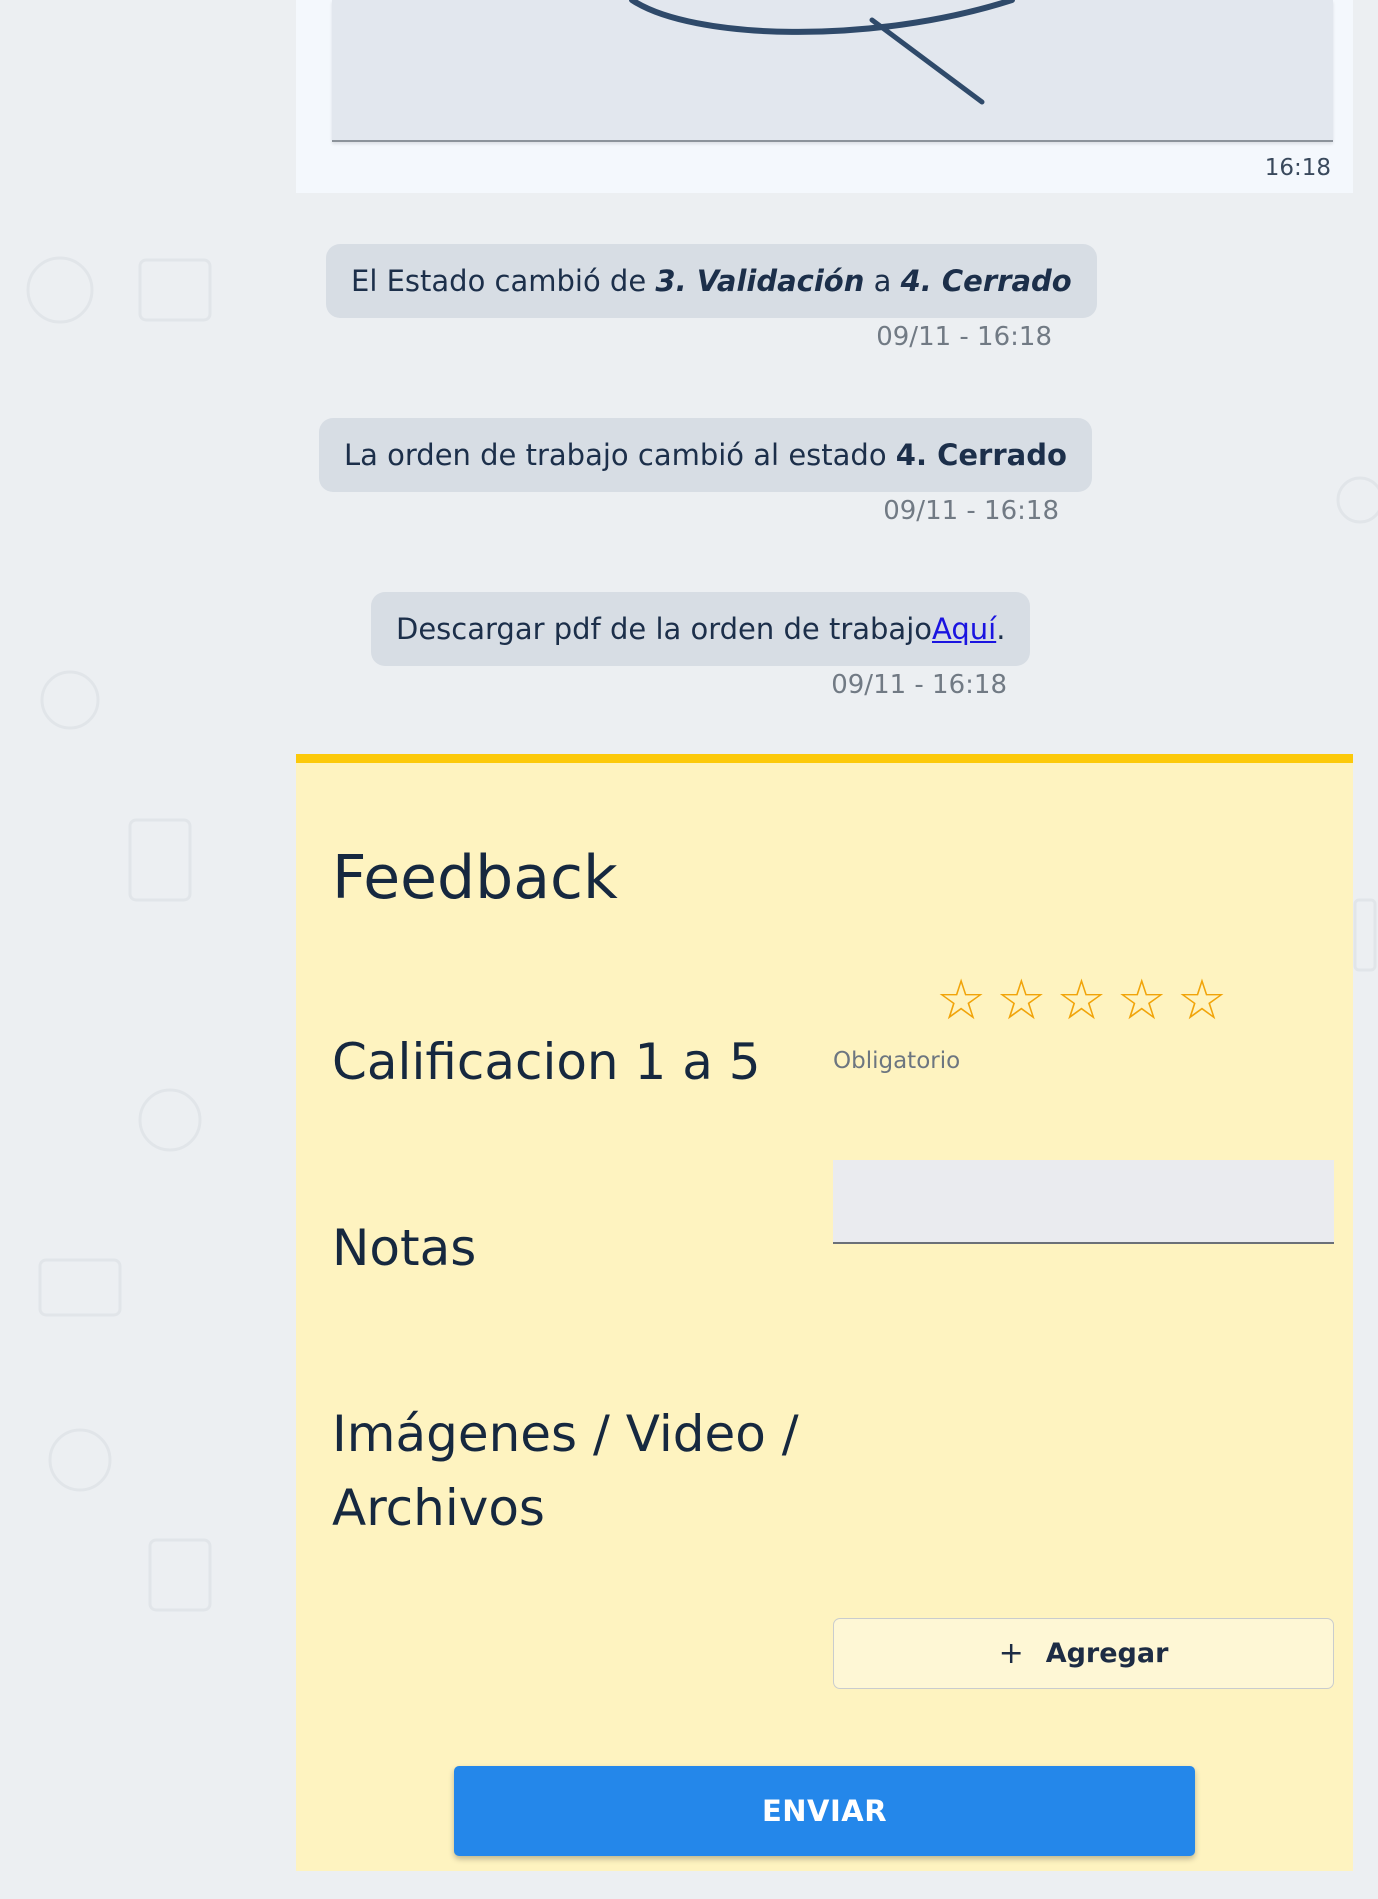 The height and width of the screenshot is (1899, 1378). I want to click on add-file-label: Agregar, so click(1107, 1653).